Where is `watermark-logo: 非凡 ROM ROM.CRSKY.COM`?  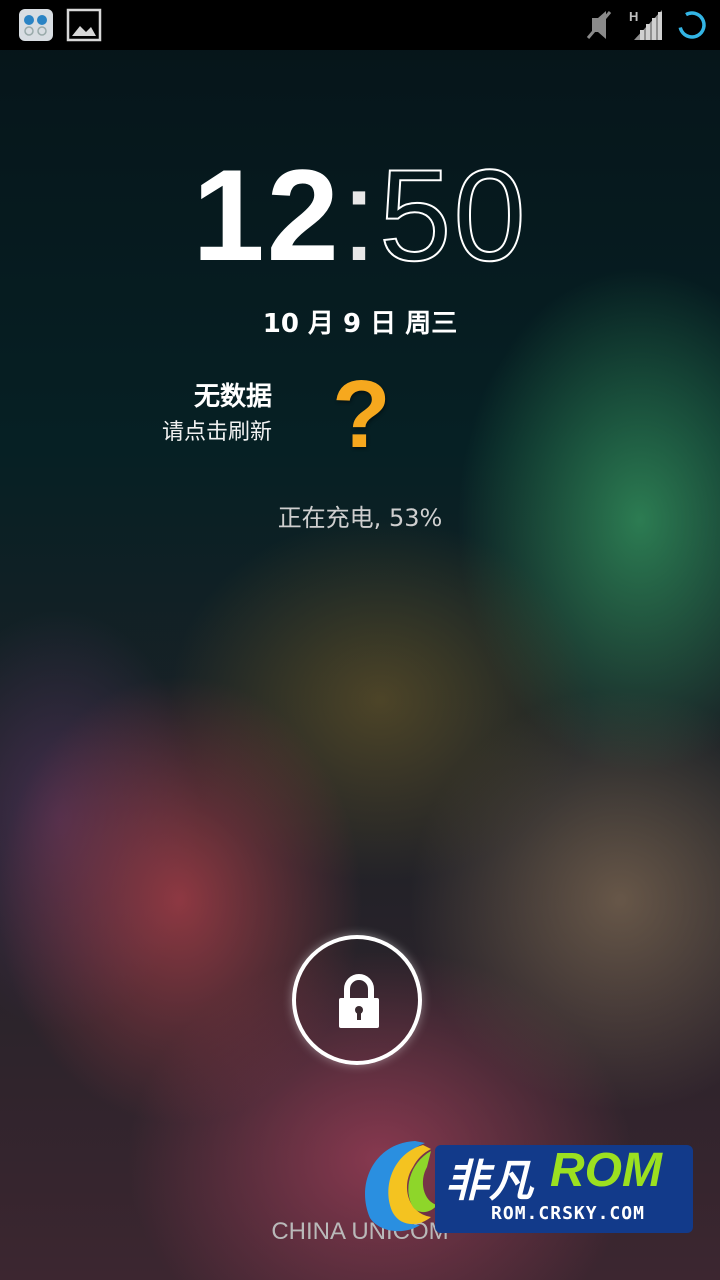 watermark-logo: 非凡 ROM ROM.CRSKY.COM is located at coordinates (520, 1185).